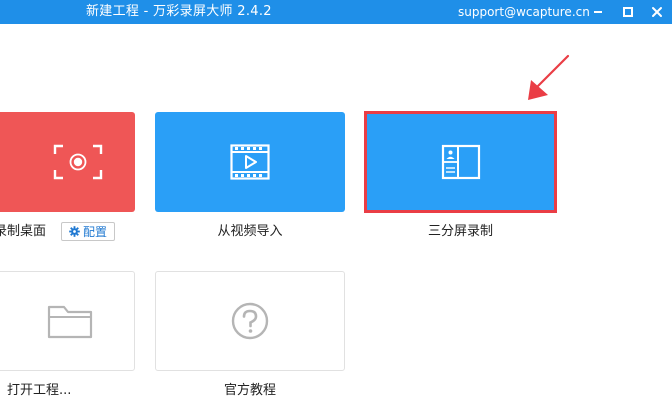 The image size is (672, 419). What do you see at coordinates (179, 11) in the screenshot?
I see `window-title: 新建工程 - 万彩录屏大师 2.4.2` at bounding box center [179, 11].